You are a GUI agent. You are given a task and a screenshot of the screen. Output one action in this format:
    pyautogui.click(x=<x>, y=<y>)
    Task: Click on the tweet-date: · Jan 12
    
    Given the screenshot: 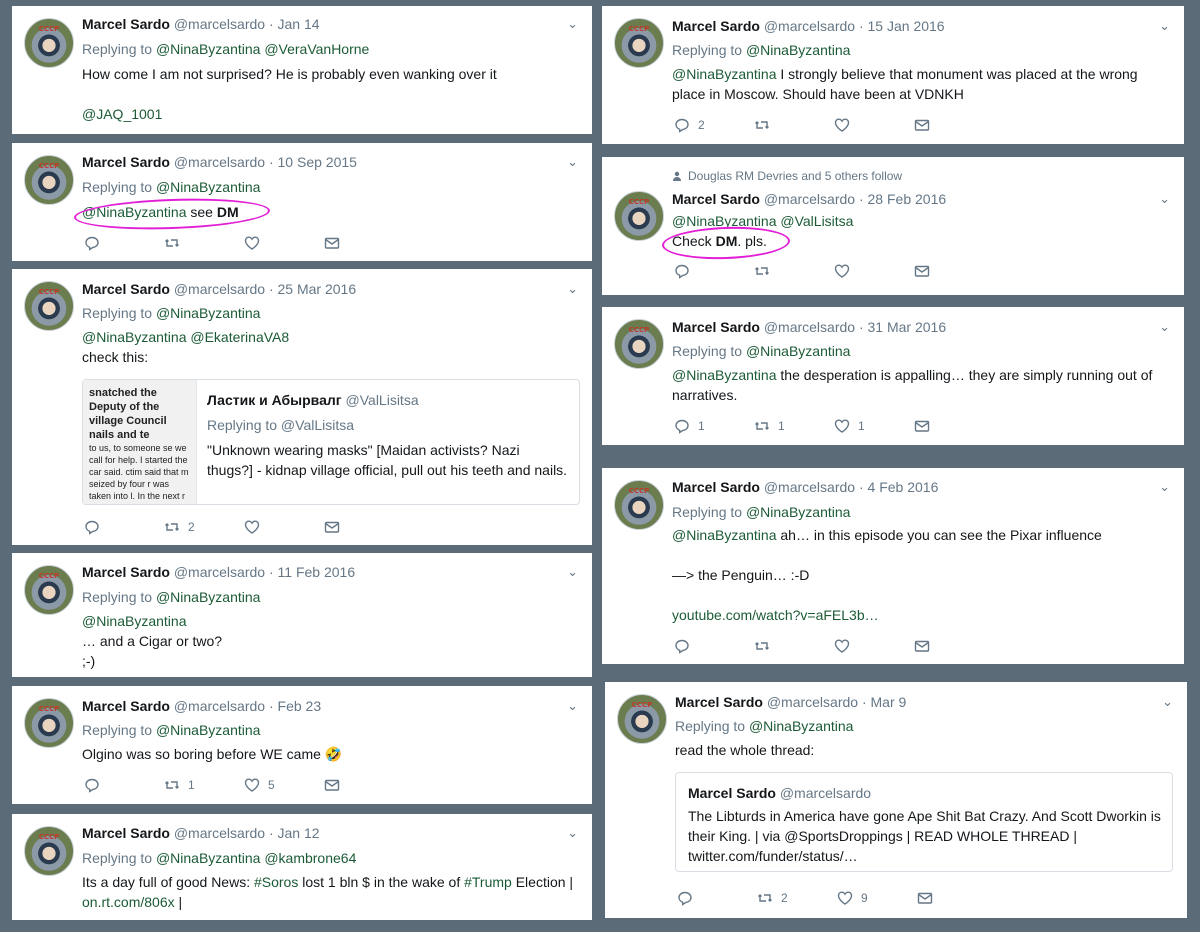 What is the action you would take?
    pyautogui.click(x=294, y=833)
    